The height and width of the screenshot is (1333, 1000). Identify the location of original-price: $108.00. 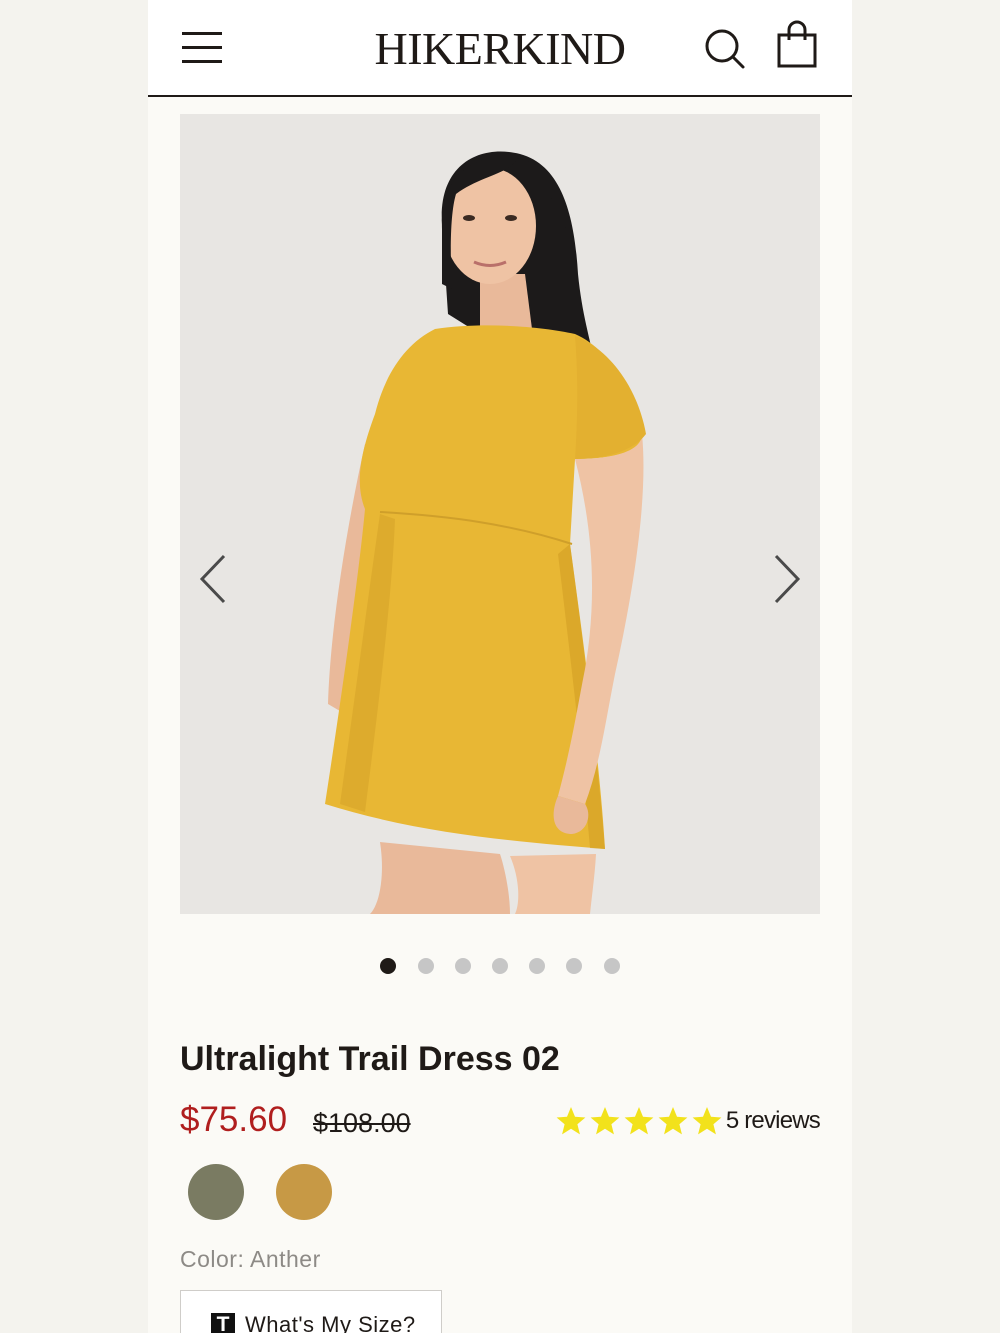
(362, 1123).